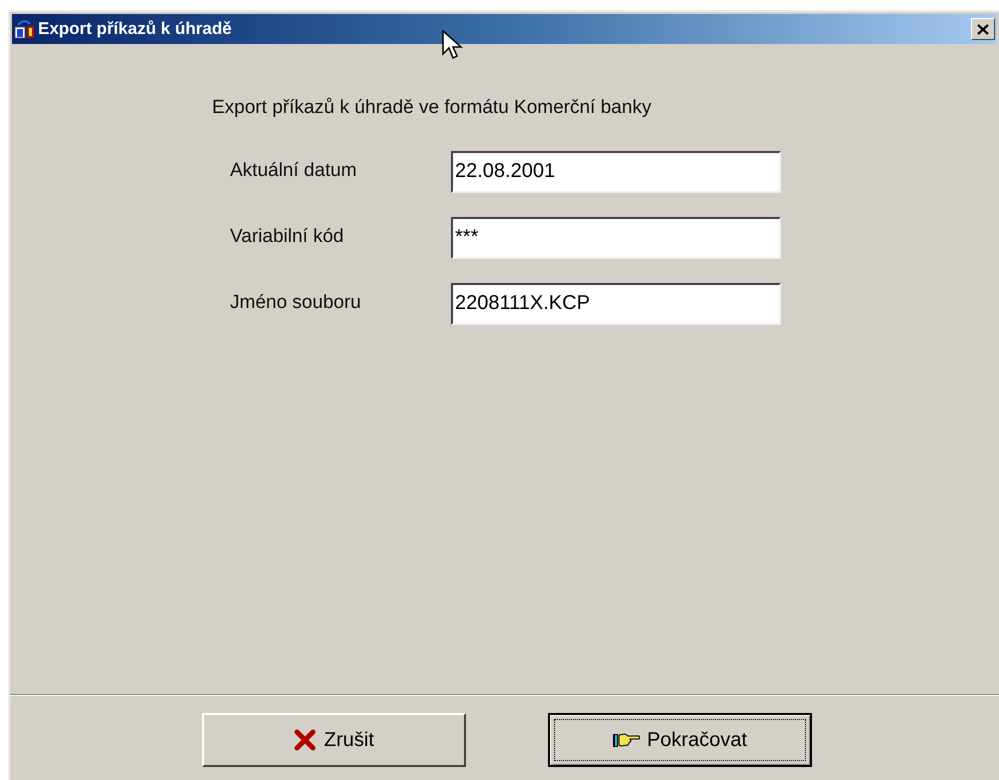 This screenshot has width=999, height=780. What do you see at coordinates (305, 740) in the screenshot?
I see `x-mark-icon` at bounding box center [305, 740].